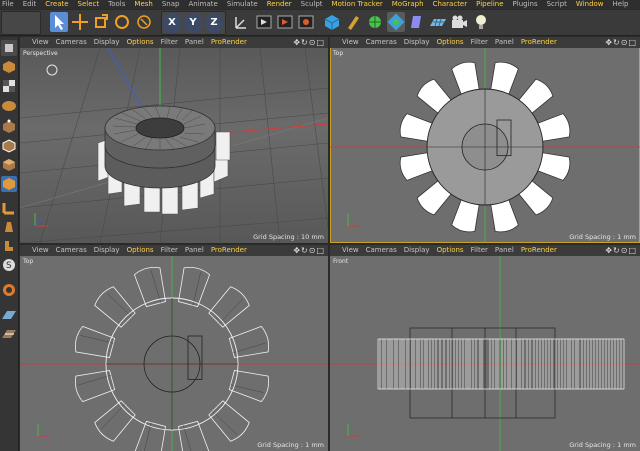  Describe the element at coordinates (241, 22) in the screenshot. I see `coordinate-system-icon` at that location.